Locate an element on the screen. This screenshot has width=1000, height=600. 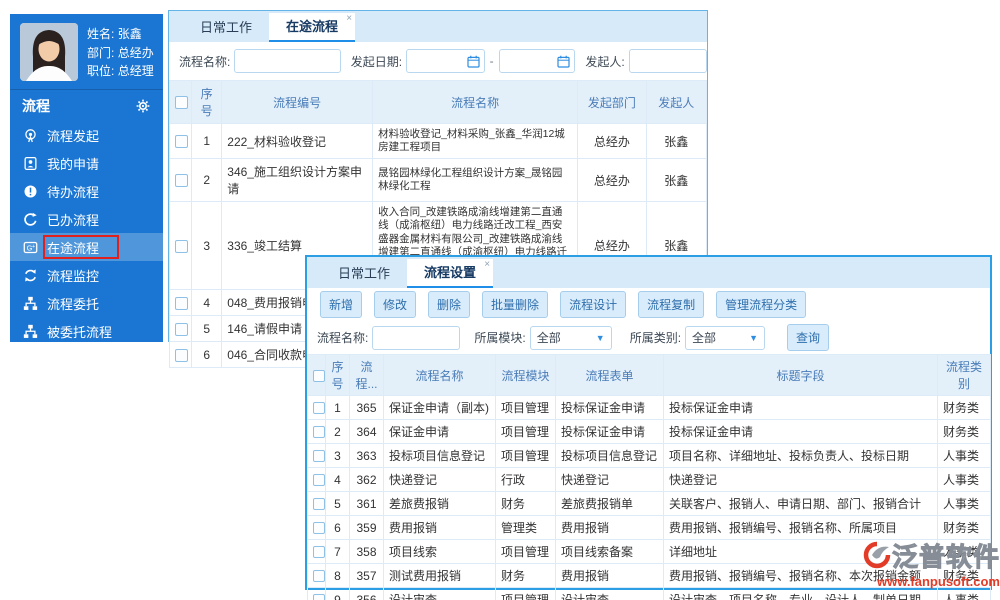
sidebar-item-flow-start: 流程发起 is located at coordinates (86, 135).